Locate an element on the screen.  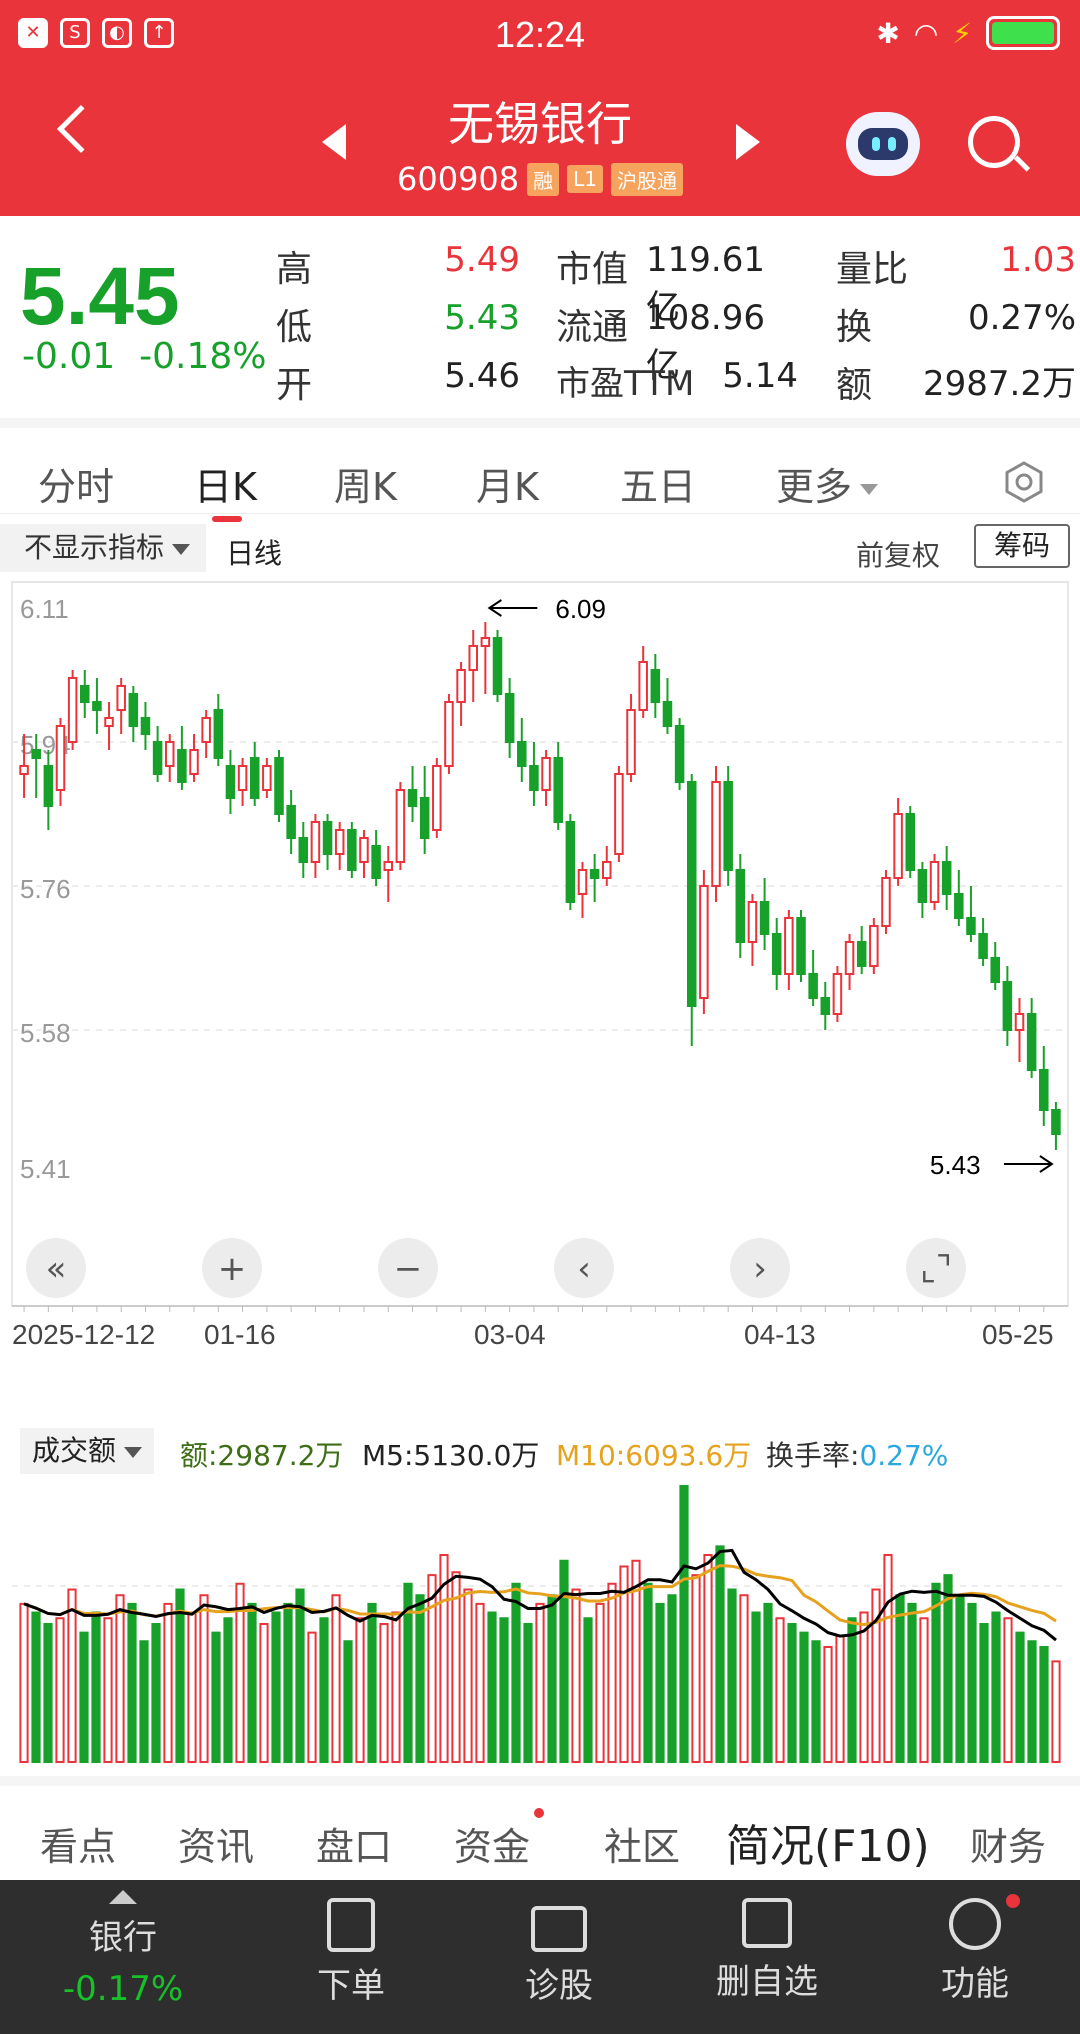
x-tick-label: 05-25 is located at coordinates (1018, 1333).